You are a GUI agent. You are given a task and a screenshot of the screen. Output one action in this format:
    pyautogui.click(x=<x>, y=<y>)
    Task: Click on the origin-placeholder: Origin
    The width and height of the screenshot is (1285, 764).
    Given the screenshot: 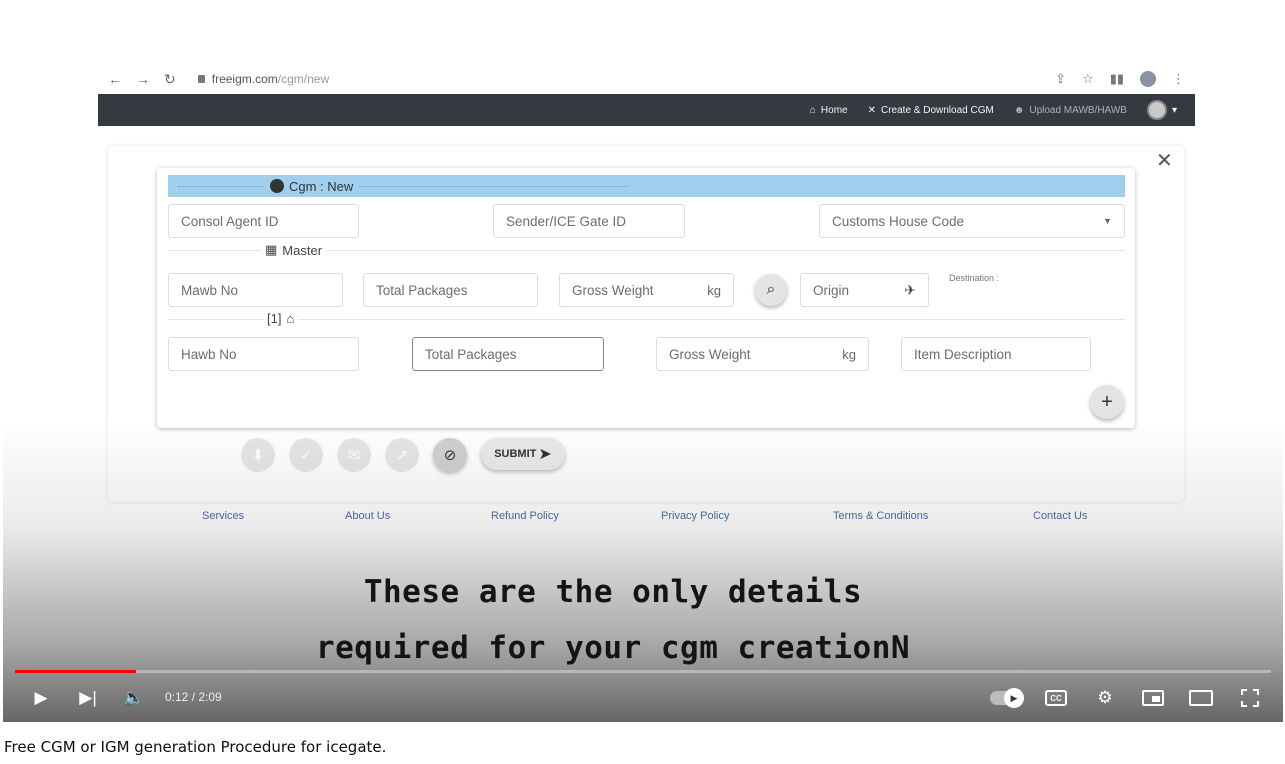 What is the action you would take?
    pyautogui.click(x=831, y=290)
    